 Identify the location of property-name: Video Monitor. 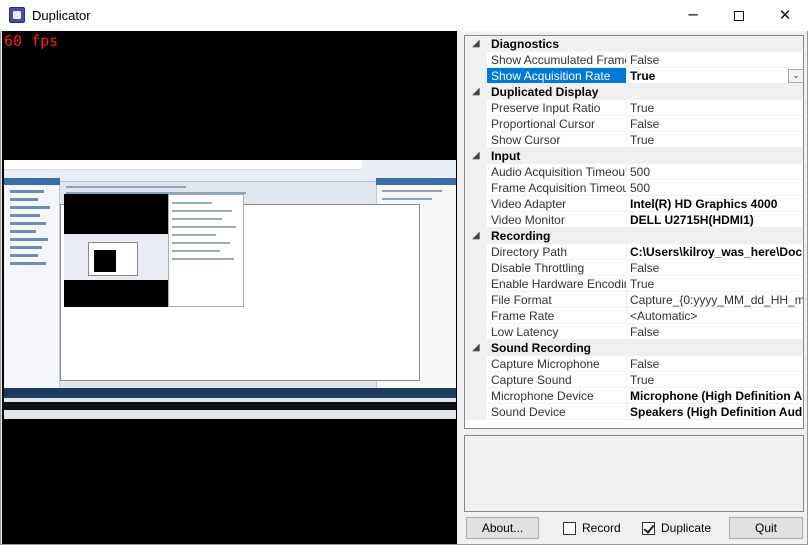
(557, 220).